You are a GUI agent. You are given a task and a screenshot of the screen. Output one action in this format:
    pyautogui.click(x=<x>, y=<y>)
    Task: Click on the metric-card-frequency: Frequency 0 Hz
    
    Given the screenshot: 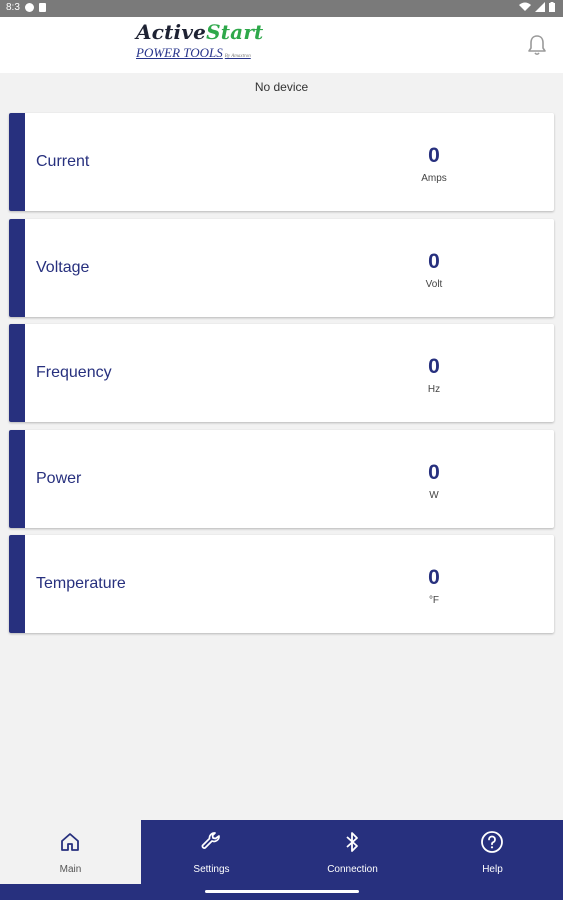 What is the action you would take?
    pyautogui.click(x=281, y=373)
    